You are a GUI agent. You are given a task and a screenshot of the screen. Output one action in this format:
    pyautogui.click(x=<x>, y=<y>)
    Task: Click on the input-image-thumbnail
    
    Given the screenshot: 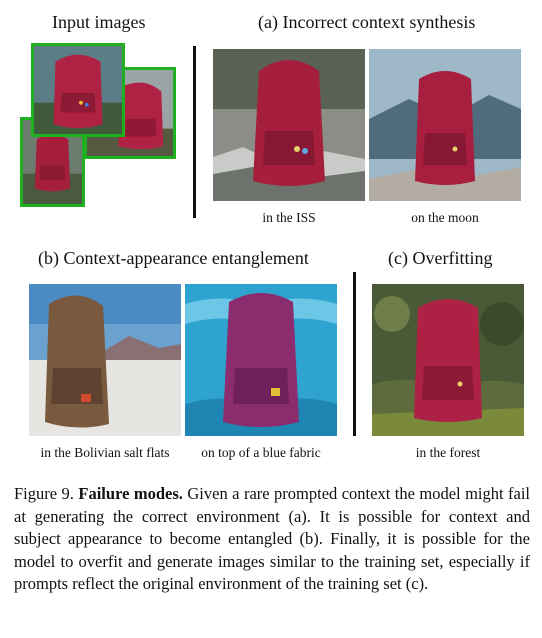 What is the action you would take?
    pyautogui.click(x=78, y=90)
    